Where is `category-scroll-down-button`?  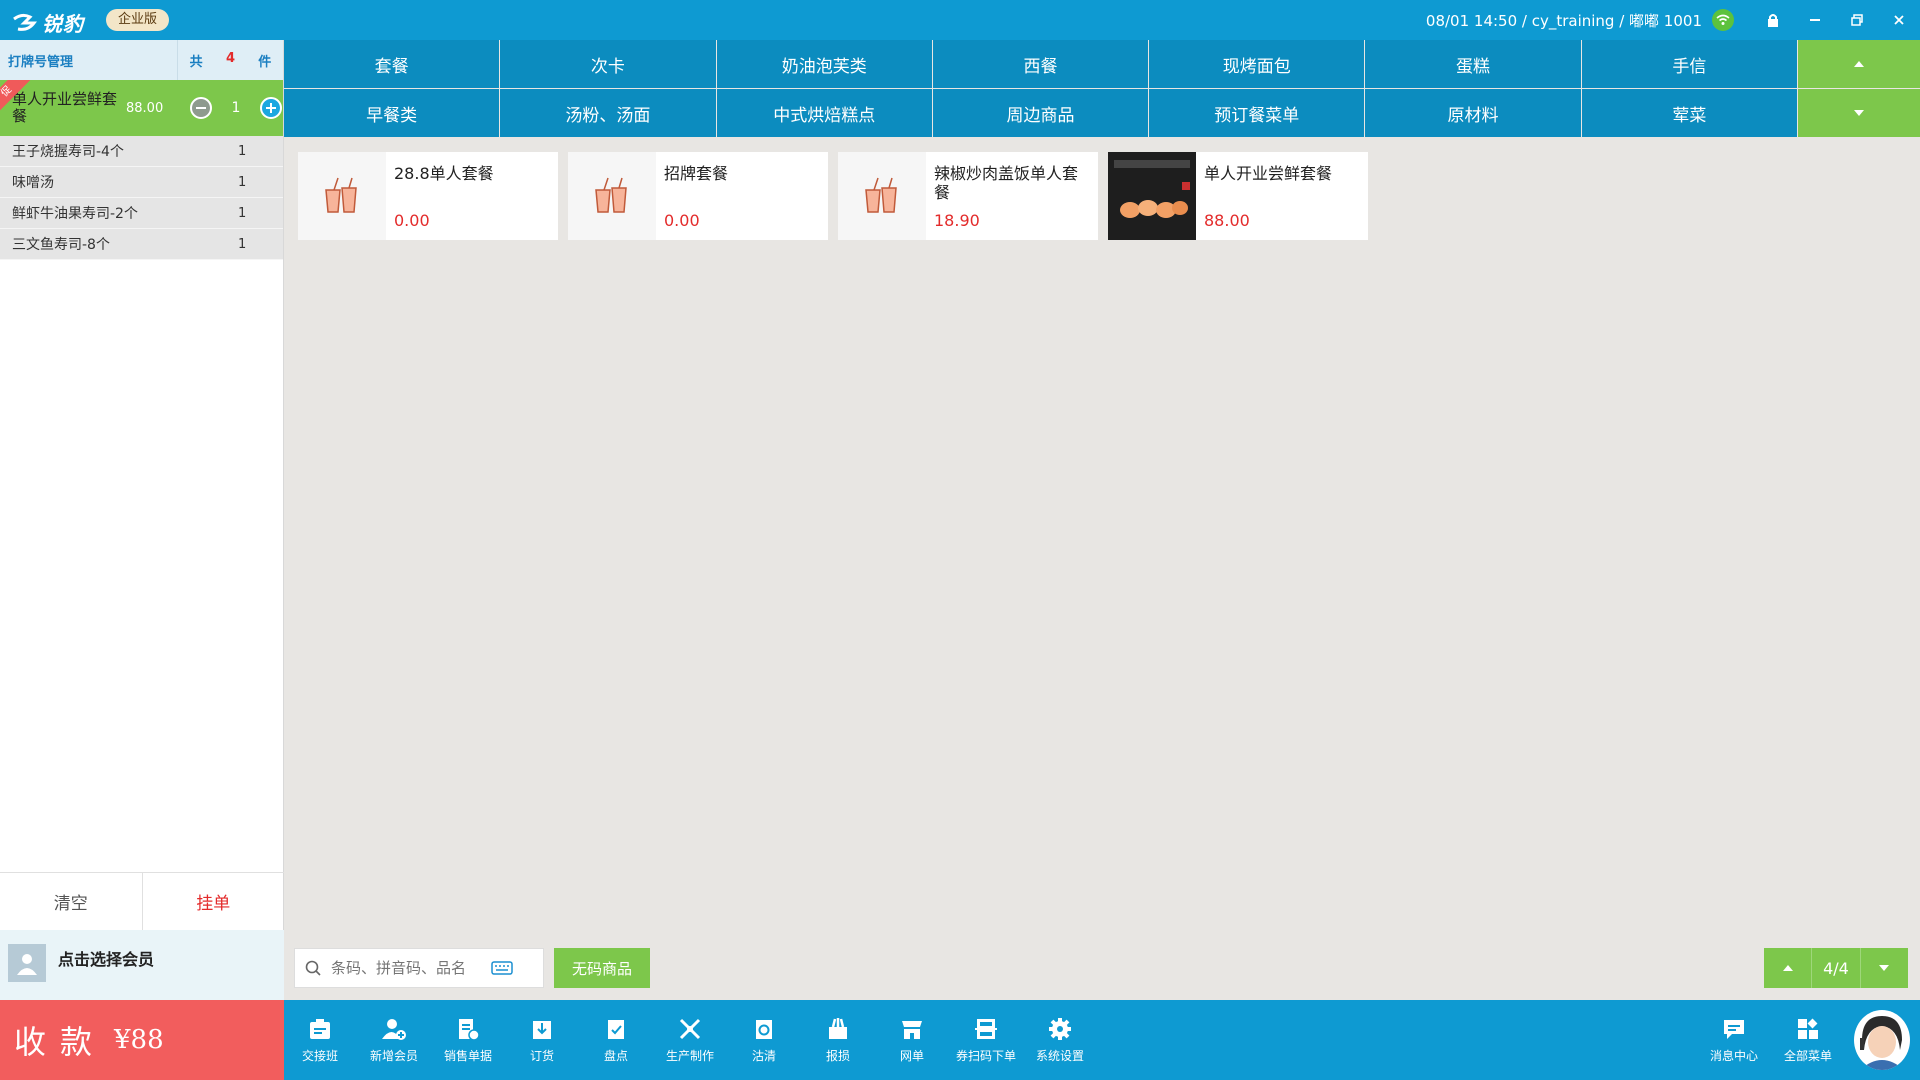
category-scroll-down-button is located at coordinates (1859, 113).